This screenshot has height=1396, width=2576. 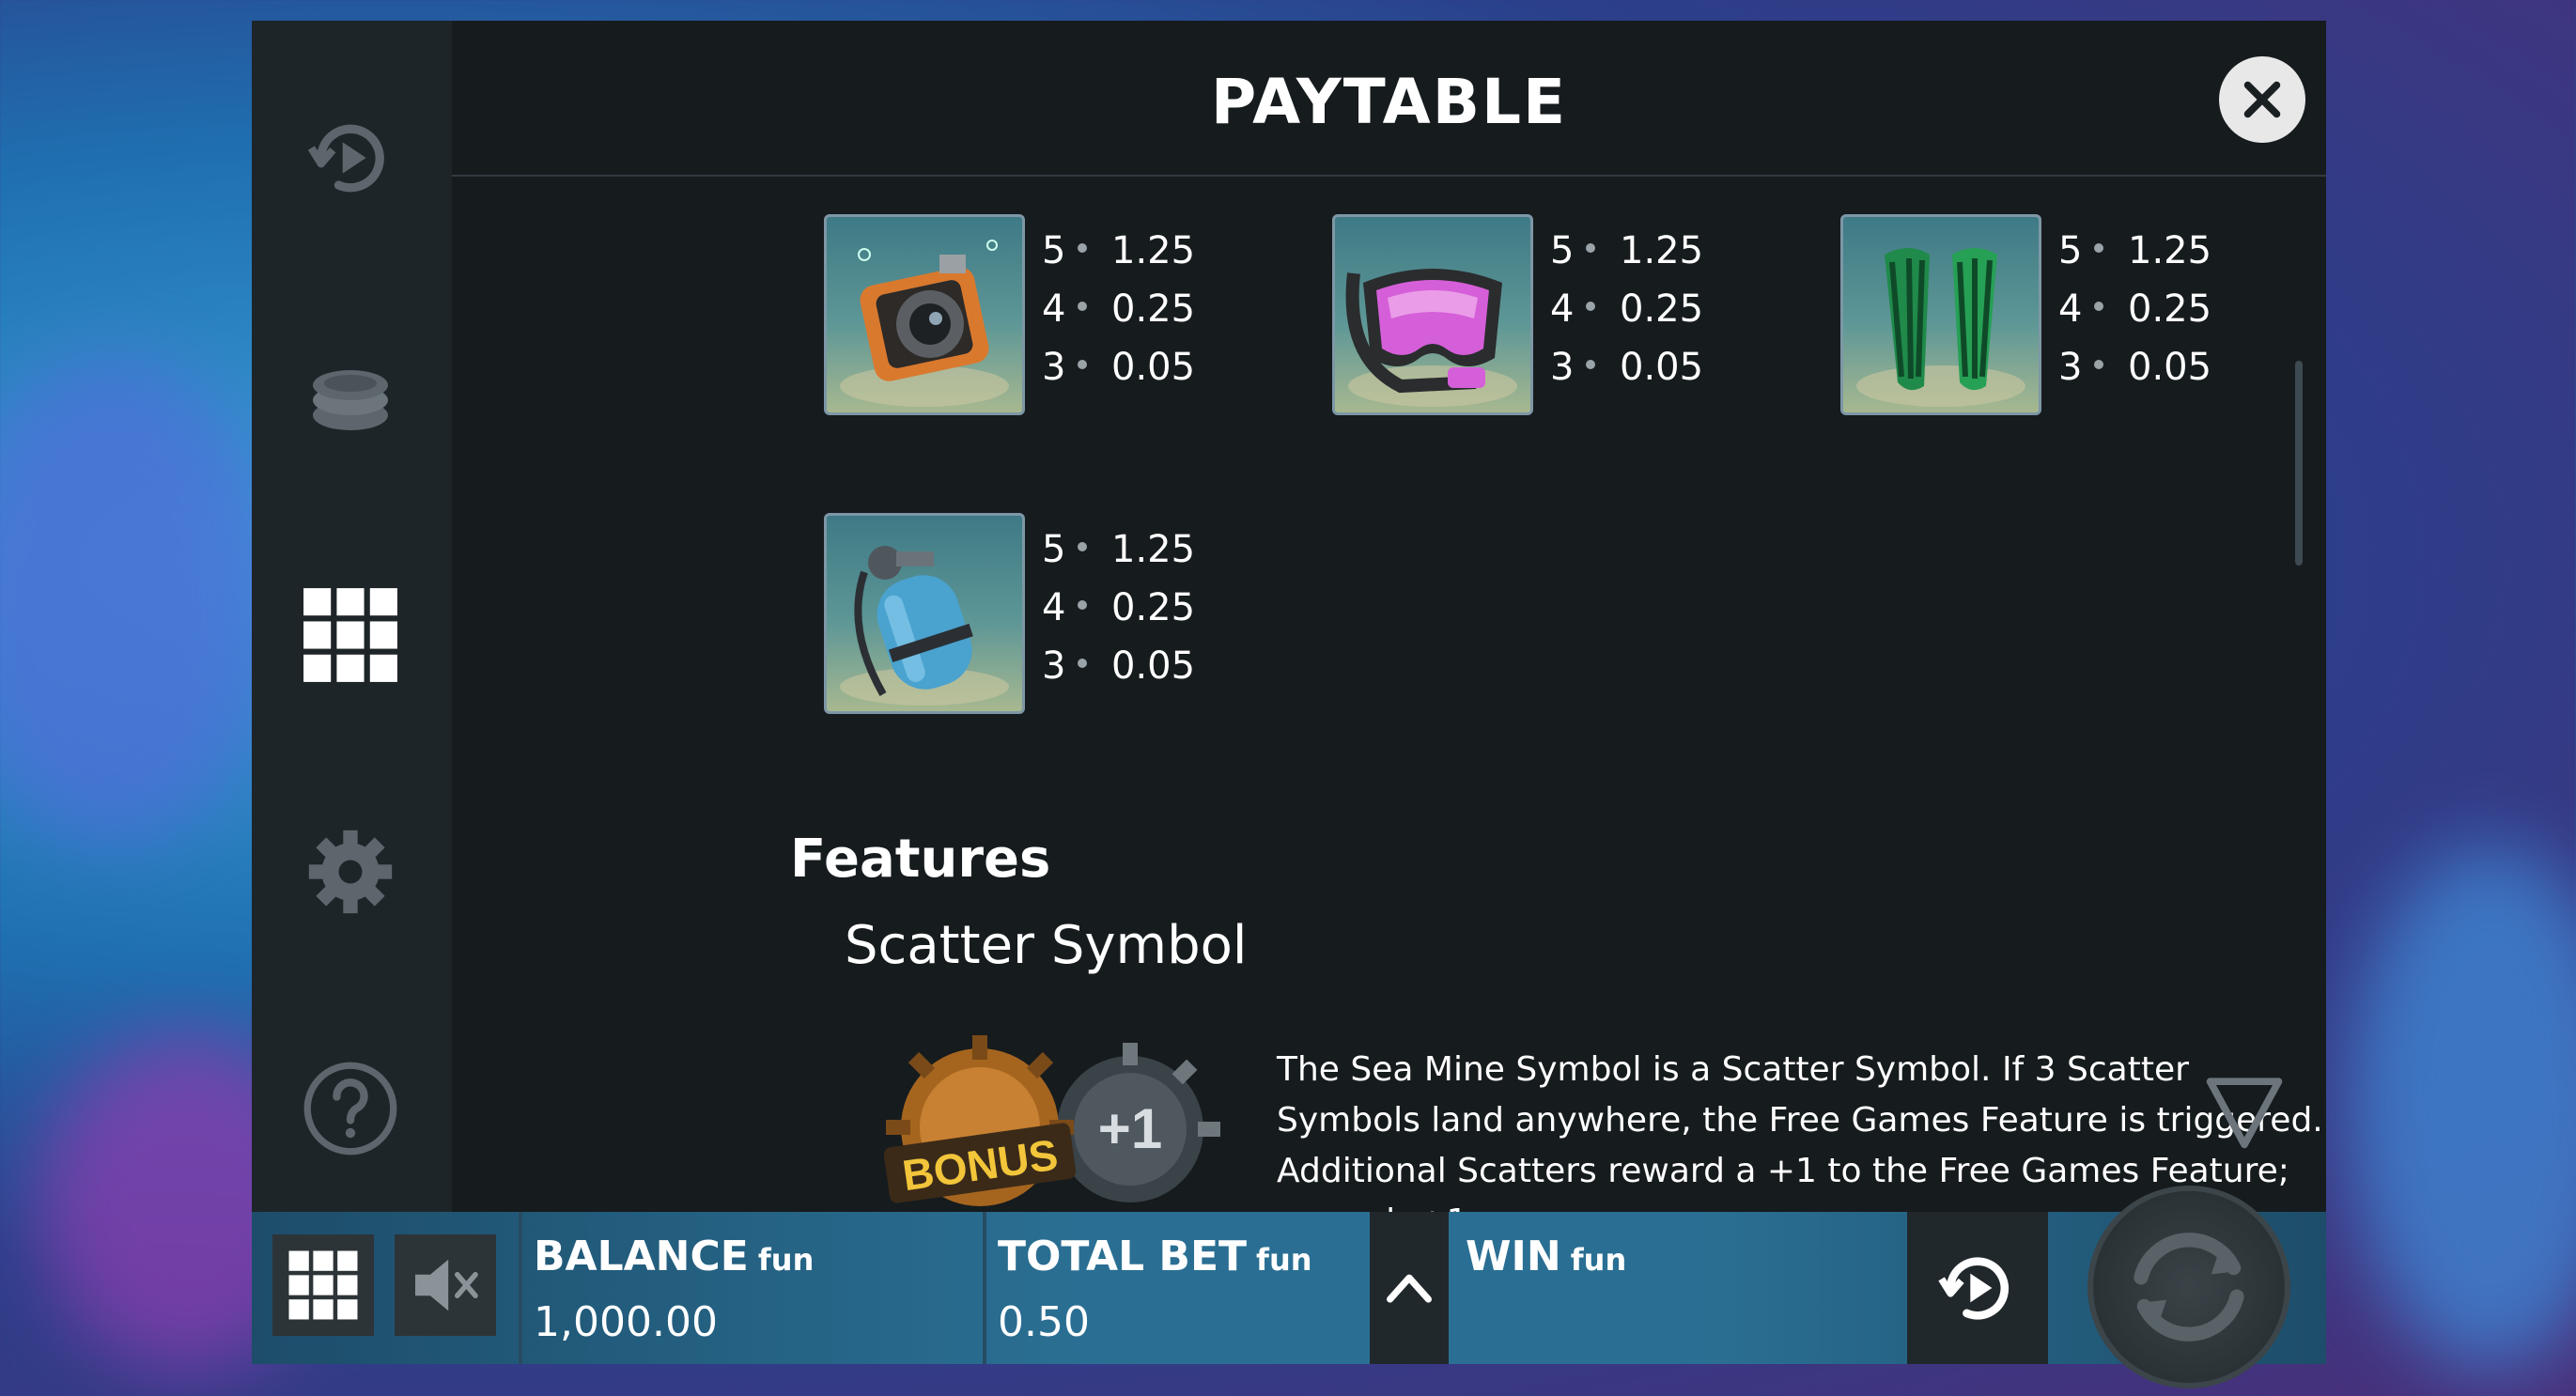 What do you see at coordinates (2299, 463) in the screenshot?
I see `scrollbar-thumb` at bounding box center [2299, 463].